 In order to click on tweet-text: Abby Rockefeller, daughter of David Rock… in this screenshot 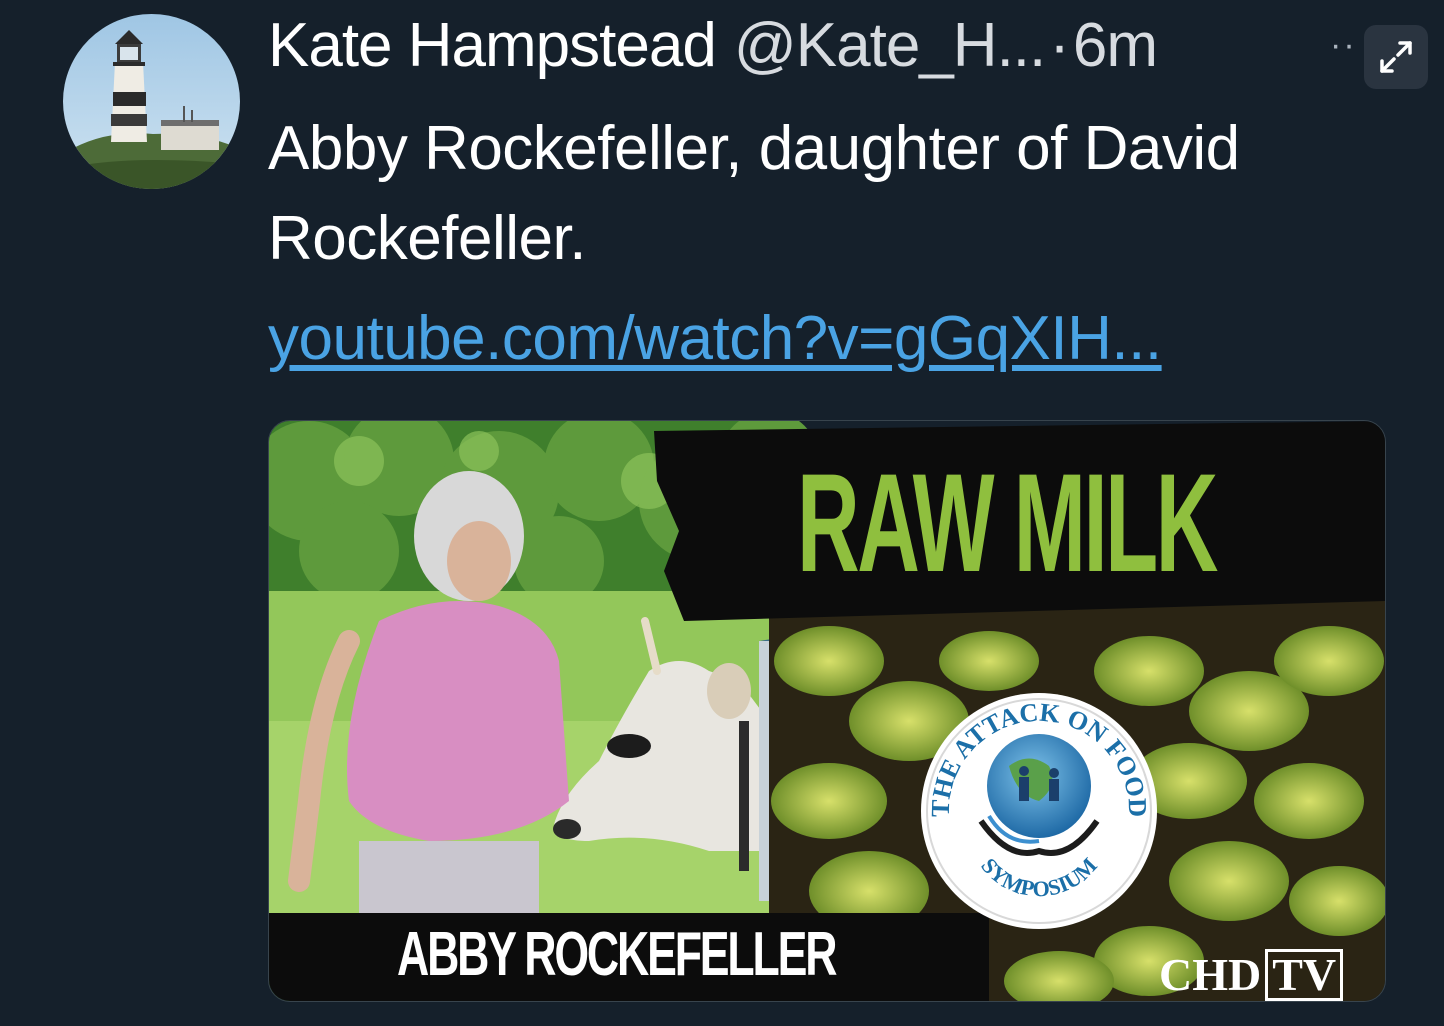, I will do `click(754, 193)`.